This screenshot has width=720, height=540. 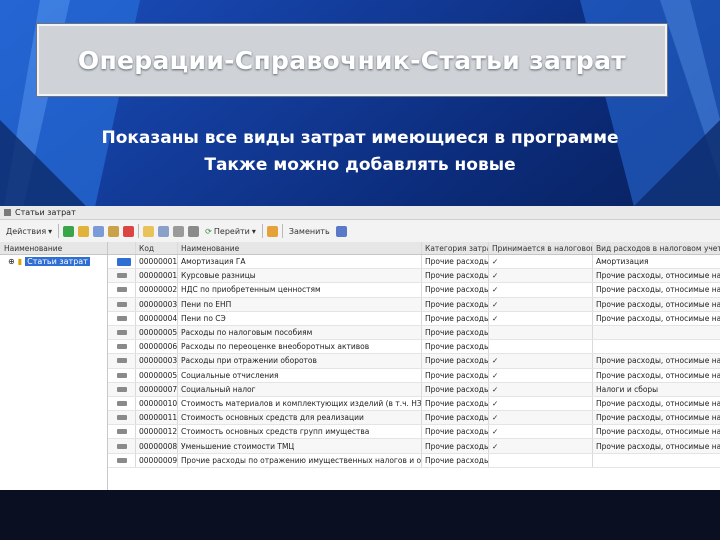 I want to click on column-header-tax-kind: Вид расходов в налоговом учете, so click(x=656, y=248).